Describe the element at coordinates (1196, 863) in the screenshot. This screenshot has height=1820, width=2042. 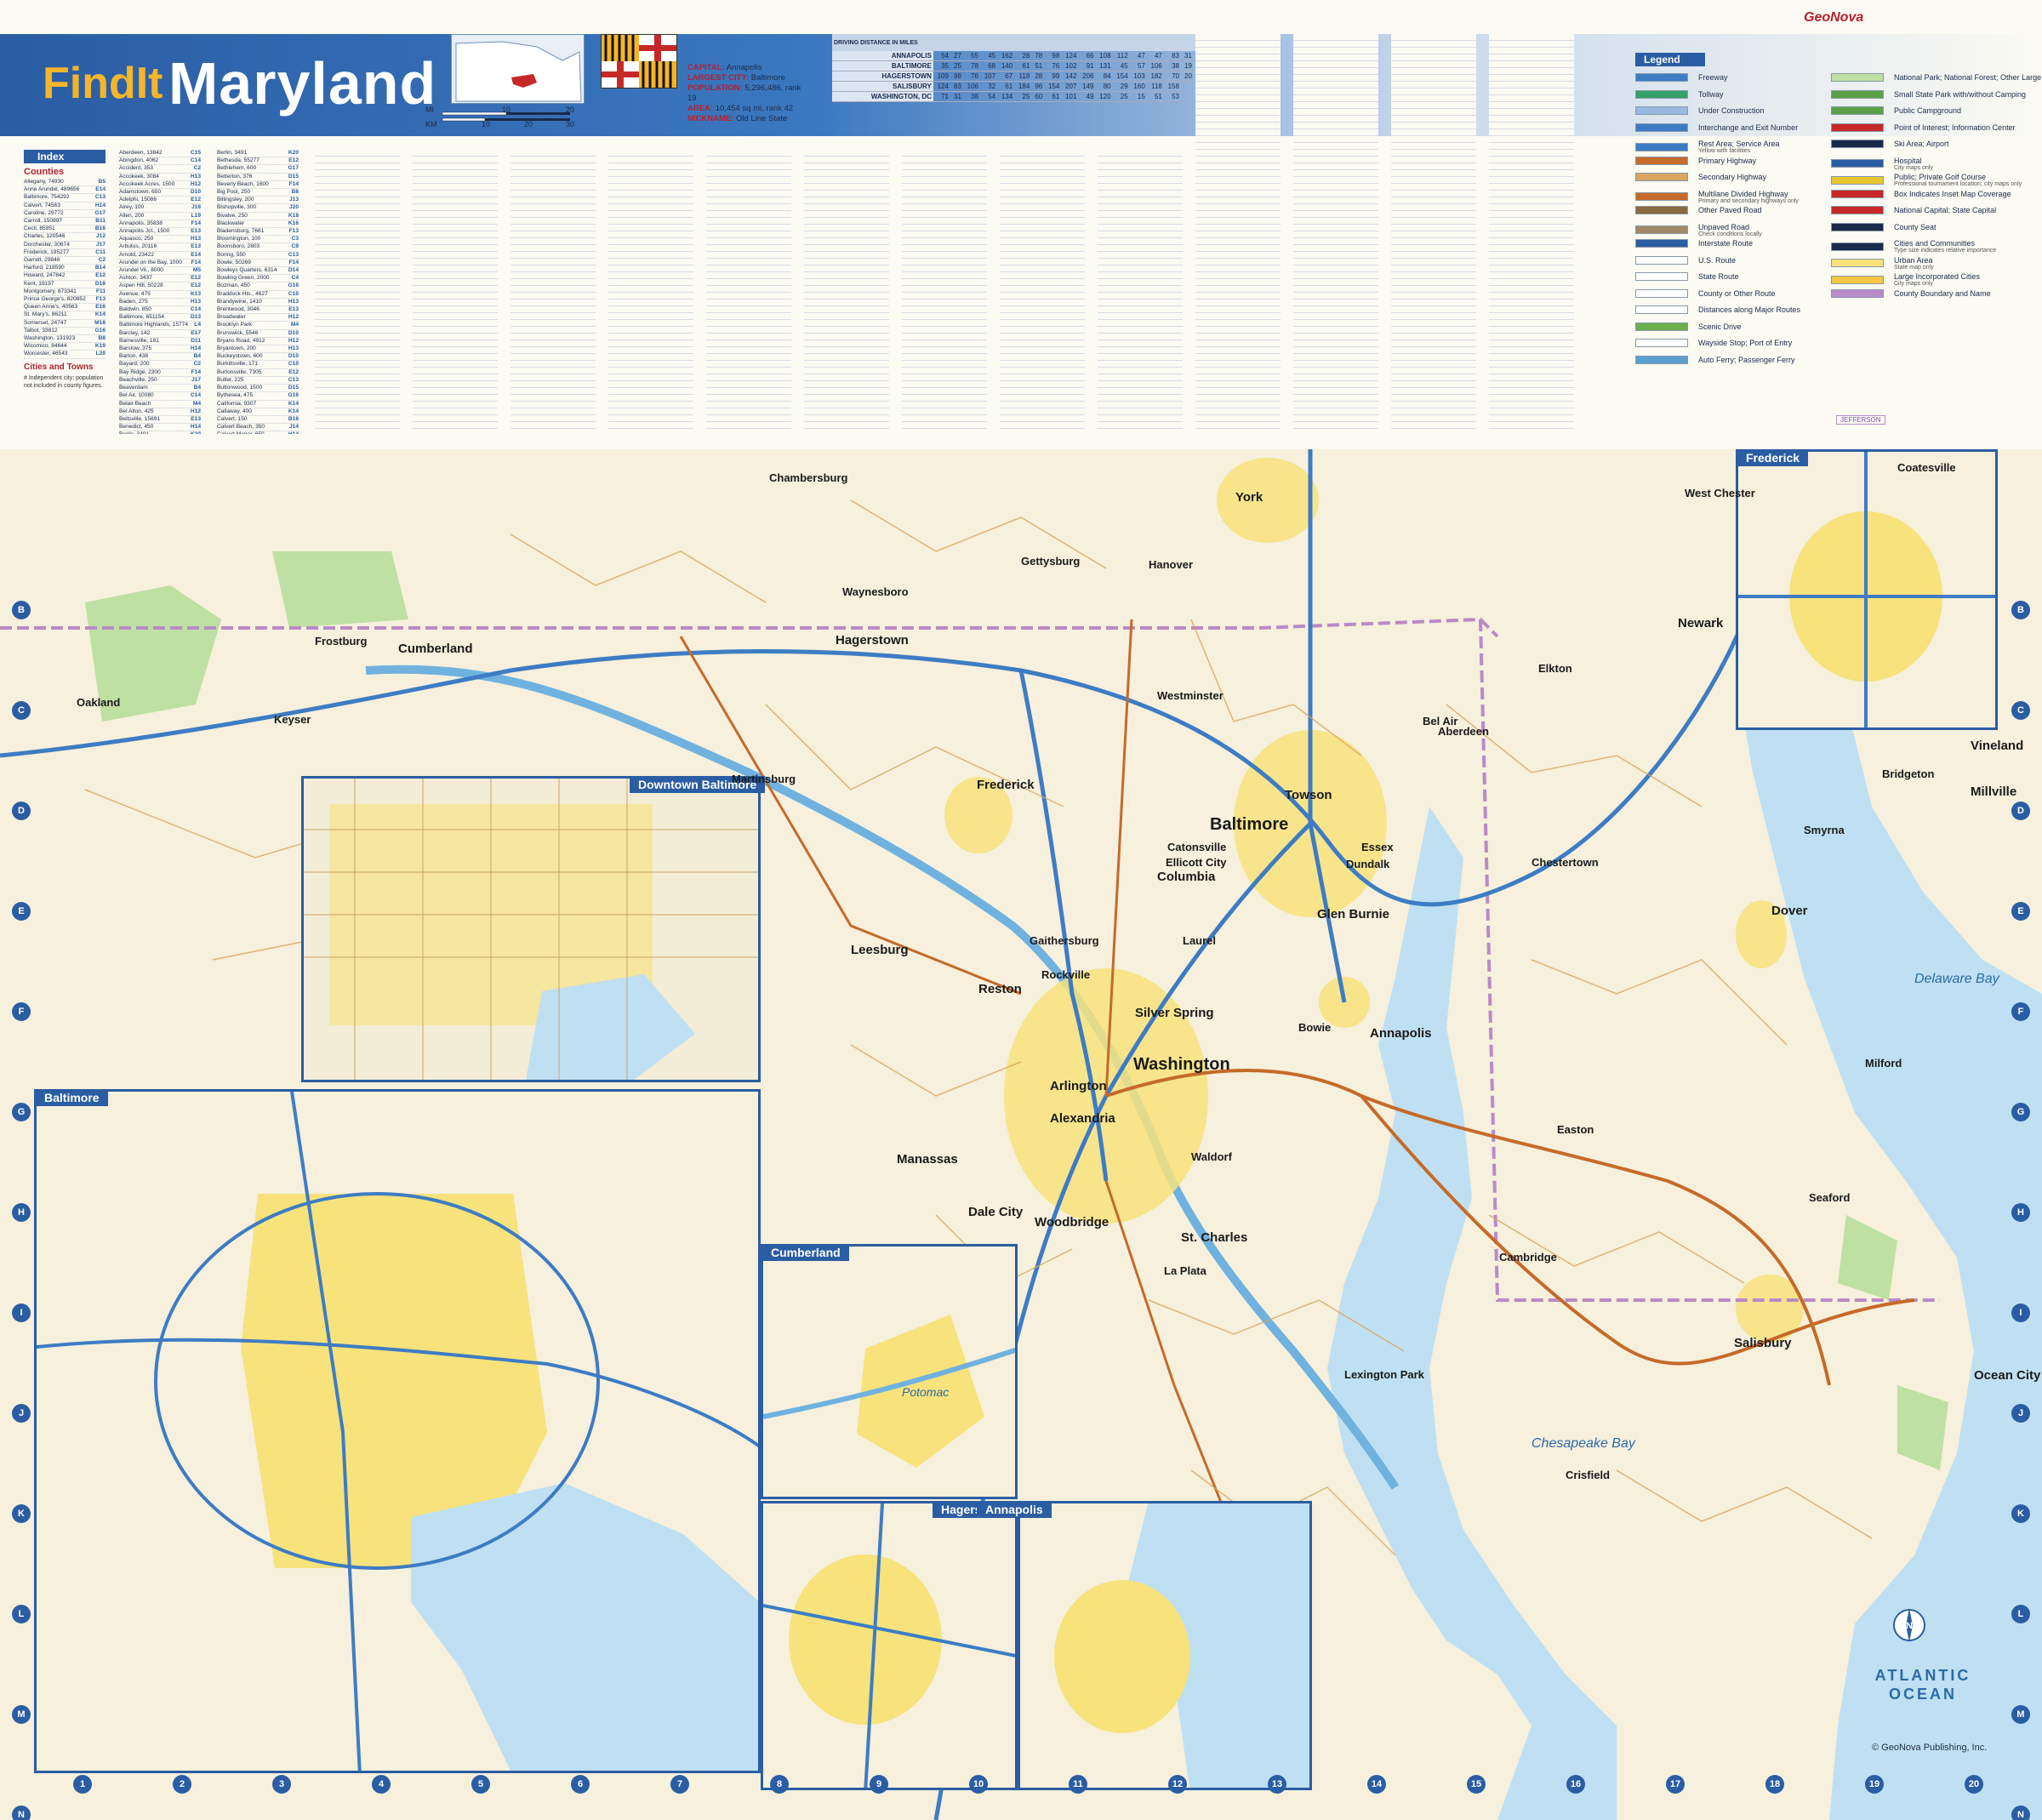
I see `city-ellicott-city: Ellicott City` at that location.